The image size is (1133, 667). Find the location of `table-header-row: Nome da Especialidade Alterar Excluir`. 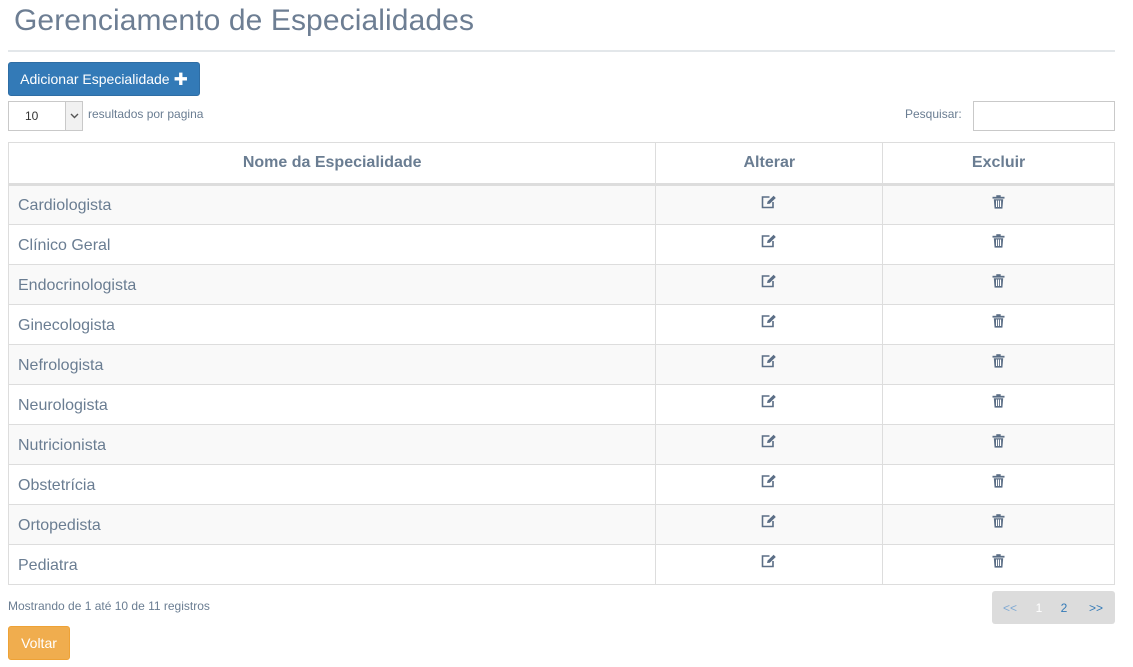

table-header-row: Nome da Especialidade Alterar Excluir is located at coordinates (561, 164).